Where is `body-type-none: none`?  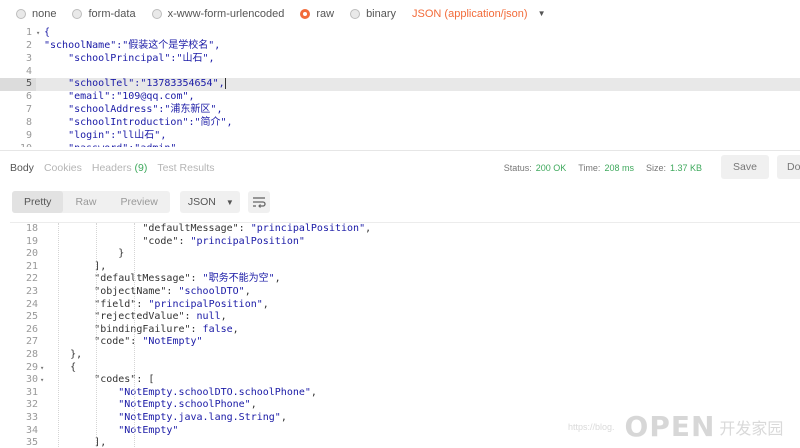
body-type-none: none is located at coordinates (36, 14).